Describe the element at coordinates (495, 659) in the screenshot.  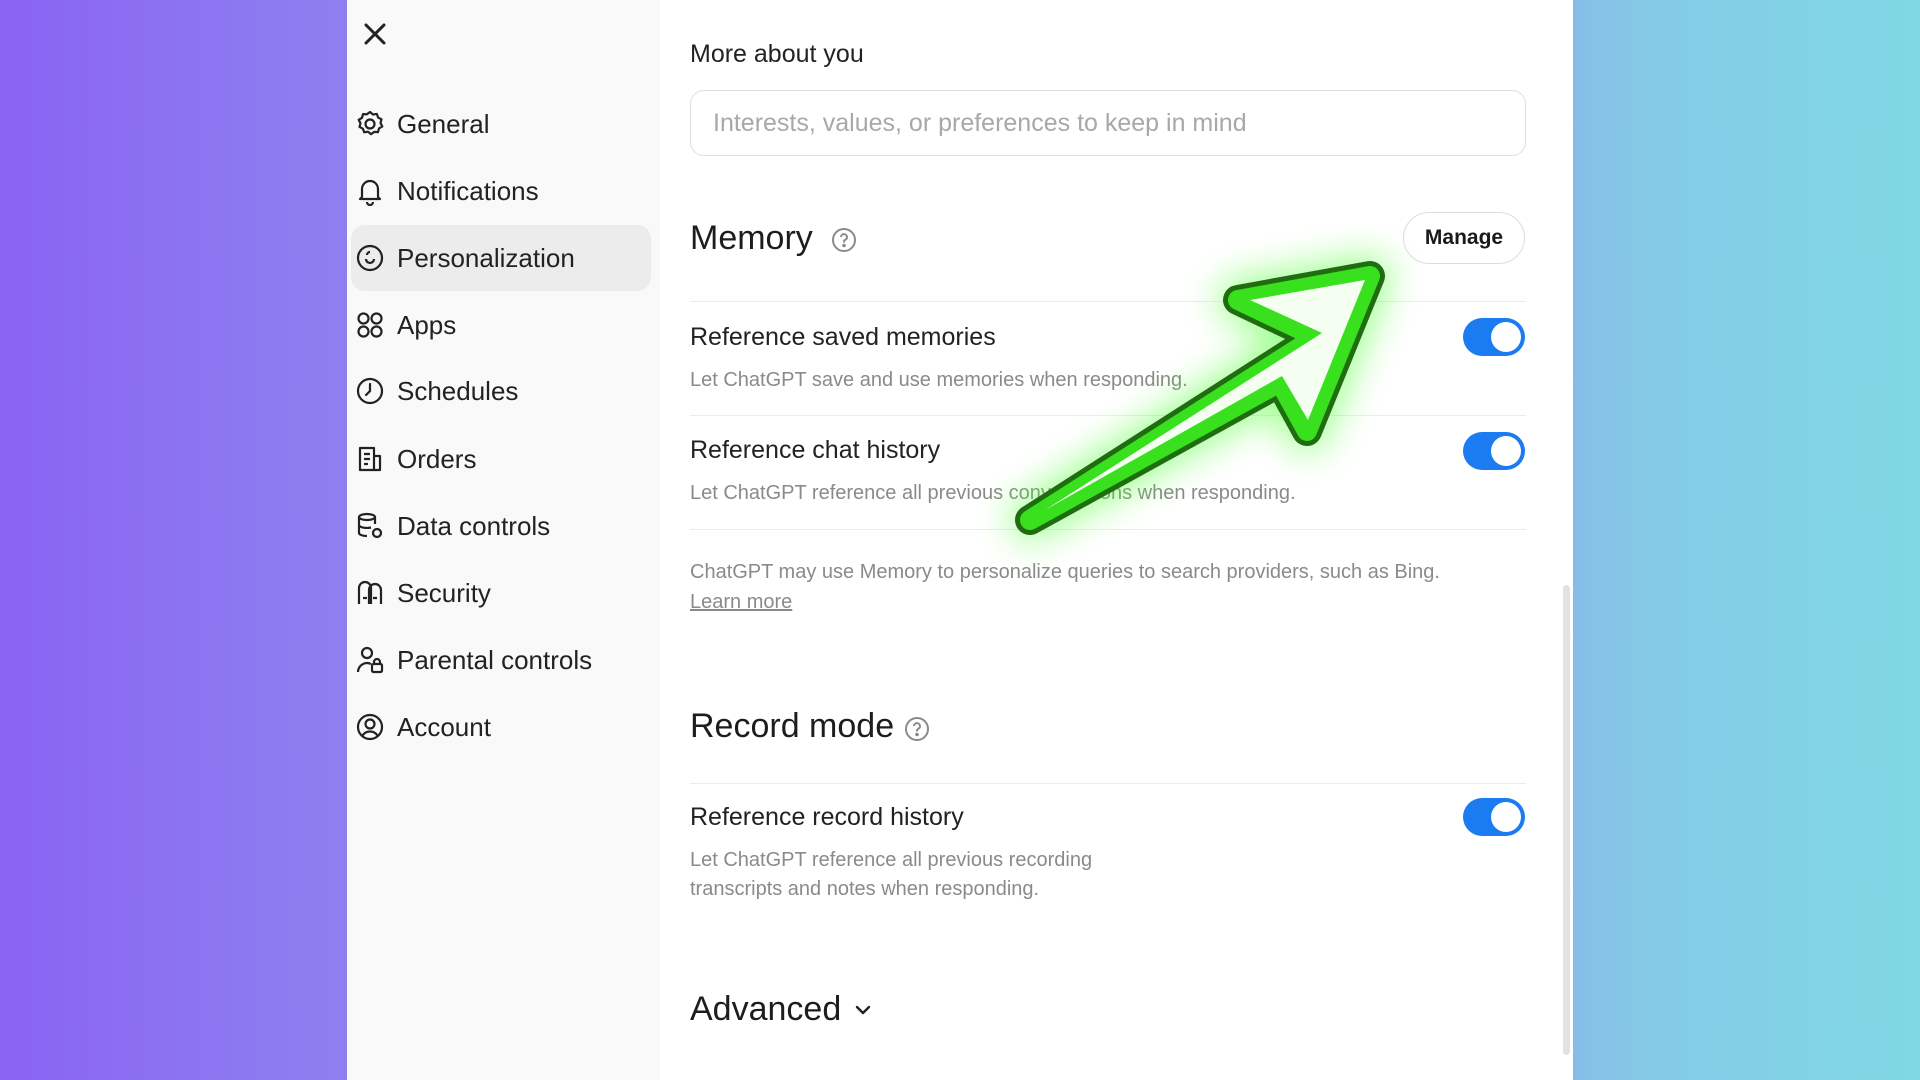
I see `sidebar-item-label: Parental controls` at that location.